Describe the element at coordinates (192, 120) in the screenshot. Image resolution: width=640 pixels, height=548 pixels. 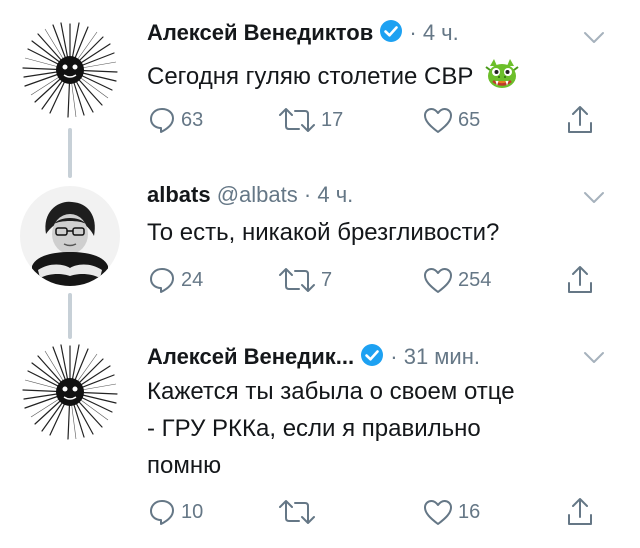
I see `reply-count: 63` at that location.